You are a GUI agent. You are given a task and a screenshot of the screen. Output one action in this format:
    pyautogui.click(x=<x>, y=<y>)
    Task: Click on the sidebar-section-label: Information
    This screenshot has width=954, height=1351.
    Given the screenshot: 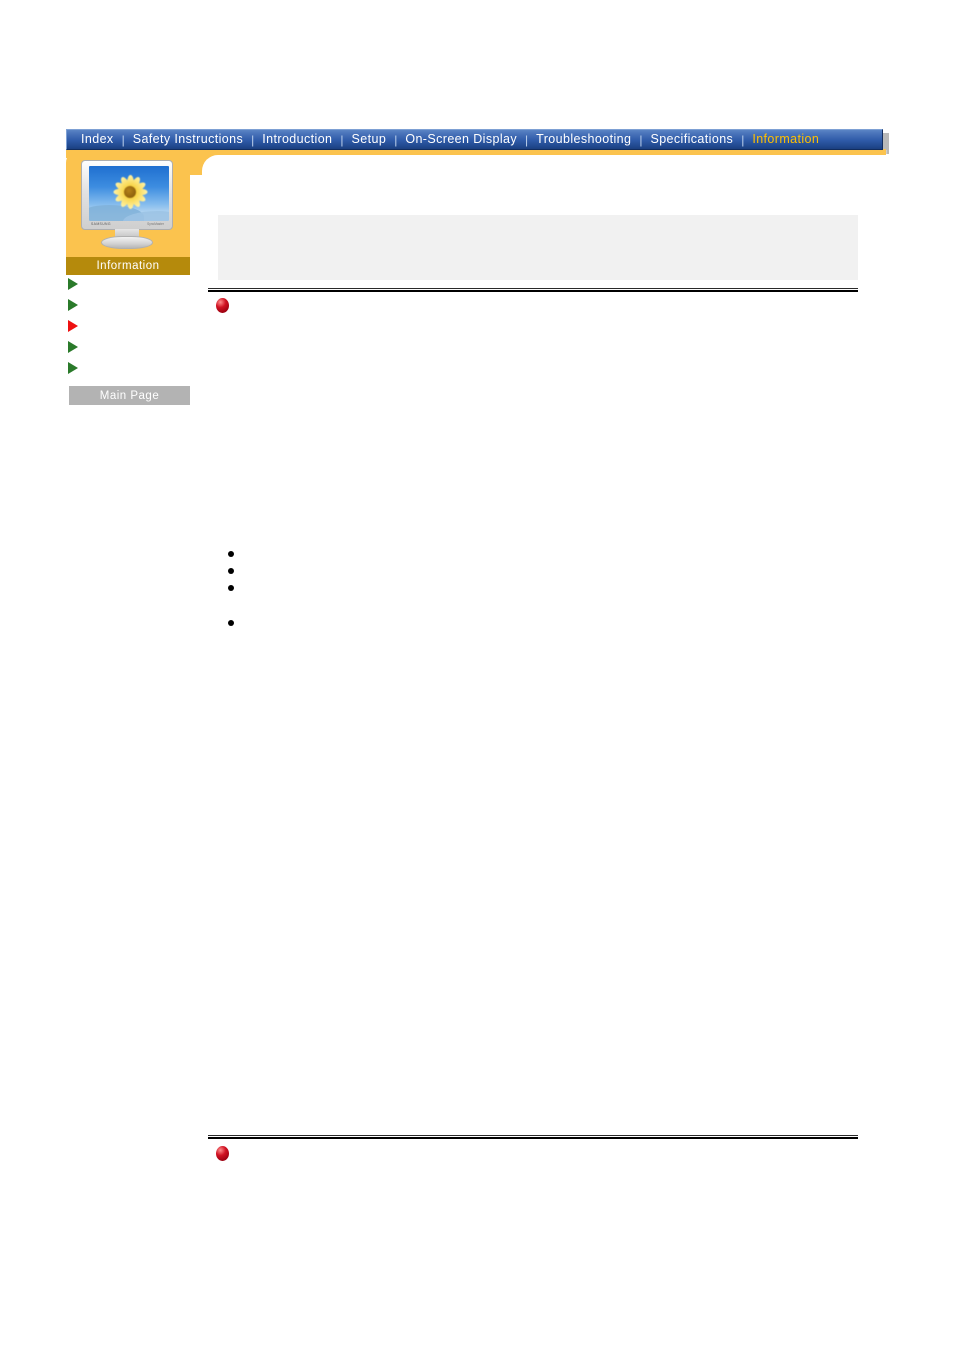 What is the action you would take?
    pyautogui.click(x=128, y=266)
    